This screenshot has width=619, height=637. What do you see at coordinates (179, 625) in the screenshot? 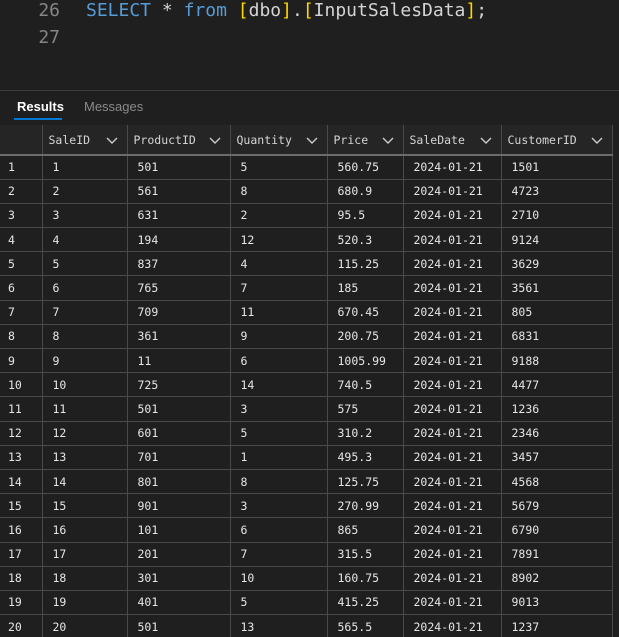
I see `cell-productid: 501` at bounding box center [179, 625].